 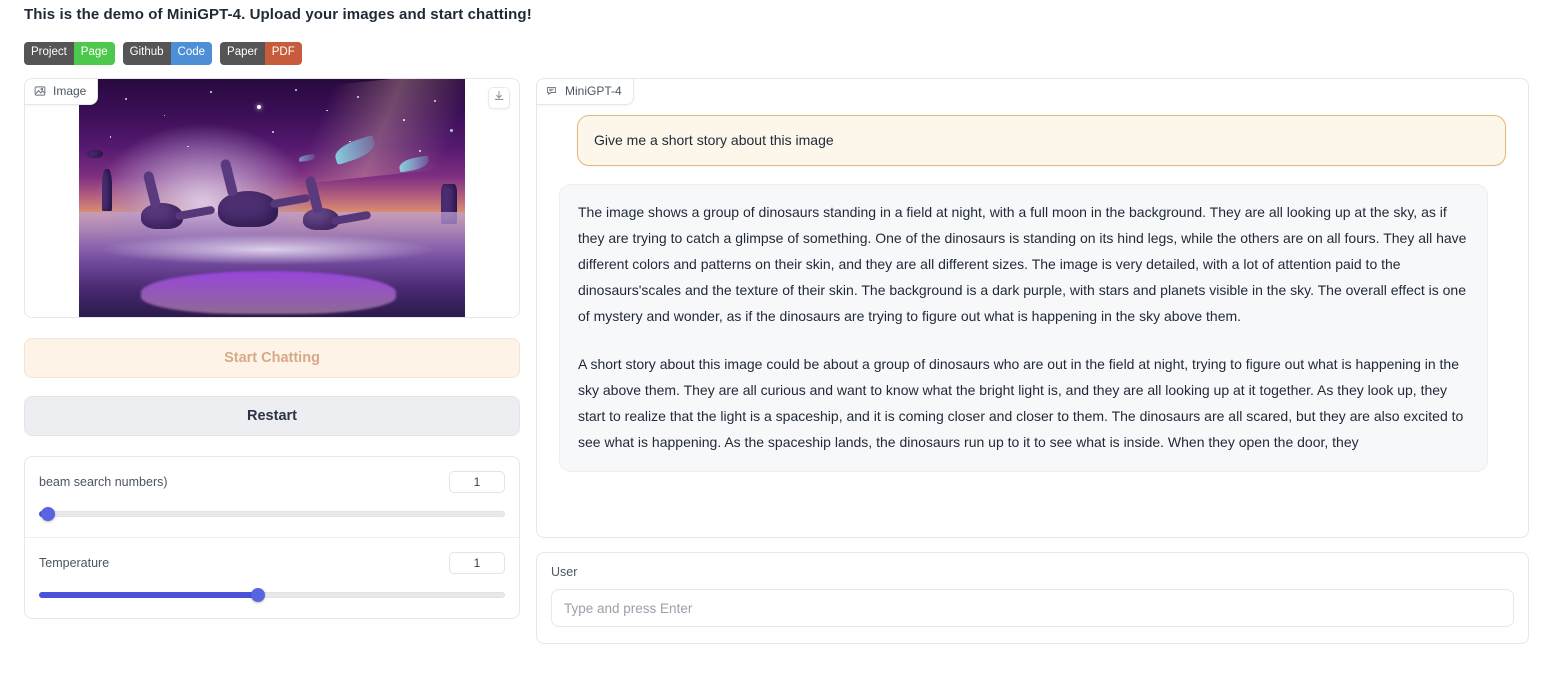 What do you see at coordinates (49, 53) in the screenshot?
I see `badge-left-label: Project` at bounding box center [49, 53].